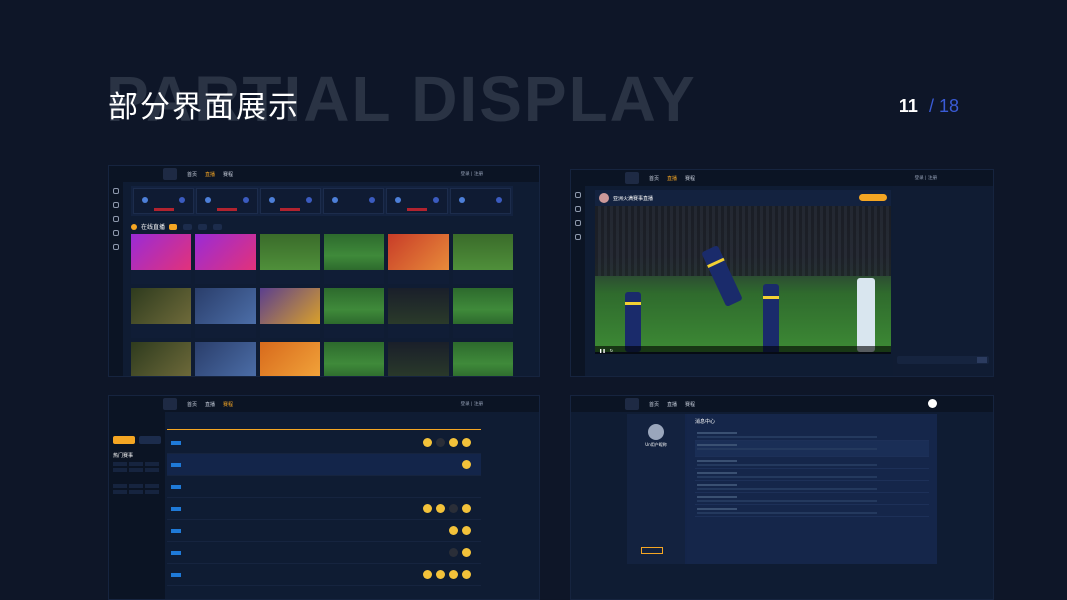 This screenshot has width=1067, height=600. What do you see at coordinates (943, 360) in the screenshot?
I see `chat-input` at bounding box center [943, 360].